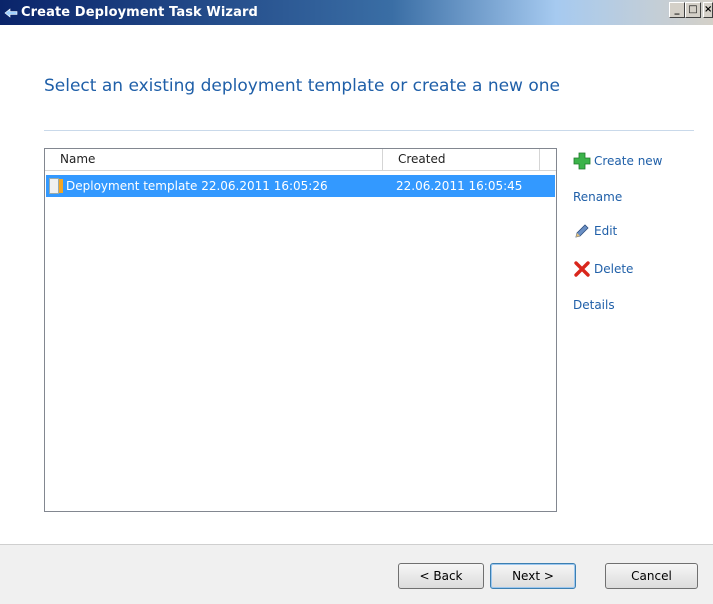 Image resolution: width=713 pixels, height=604 pixels. I want to click on close-button: ×, so click(708, 10).